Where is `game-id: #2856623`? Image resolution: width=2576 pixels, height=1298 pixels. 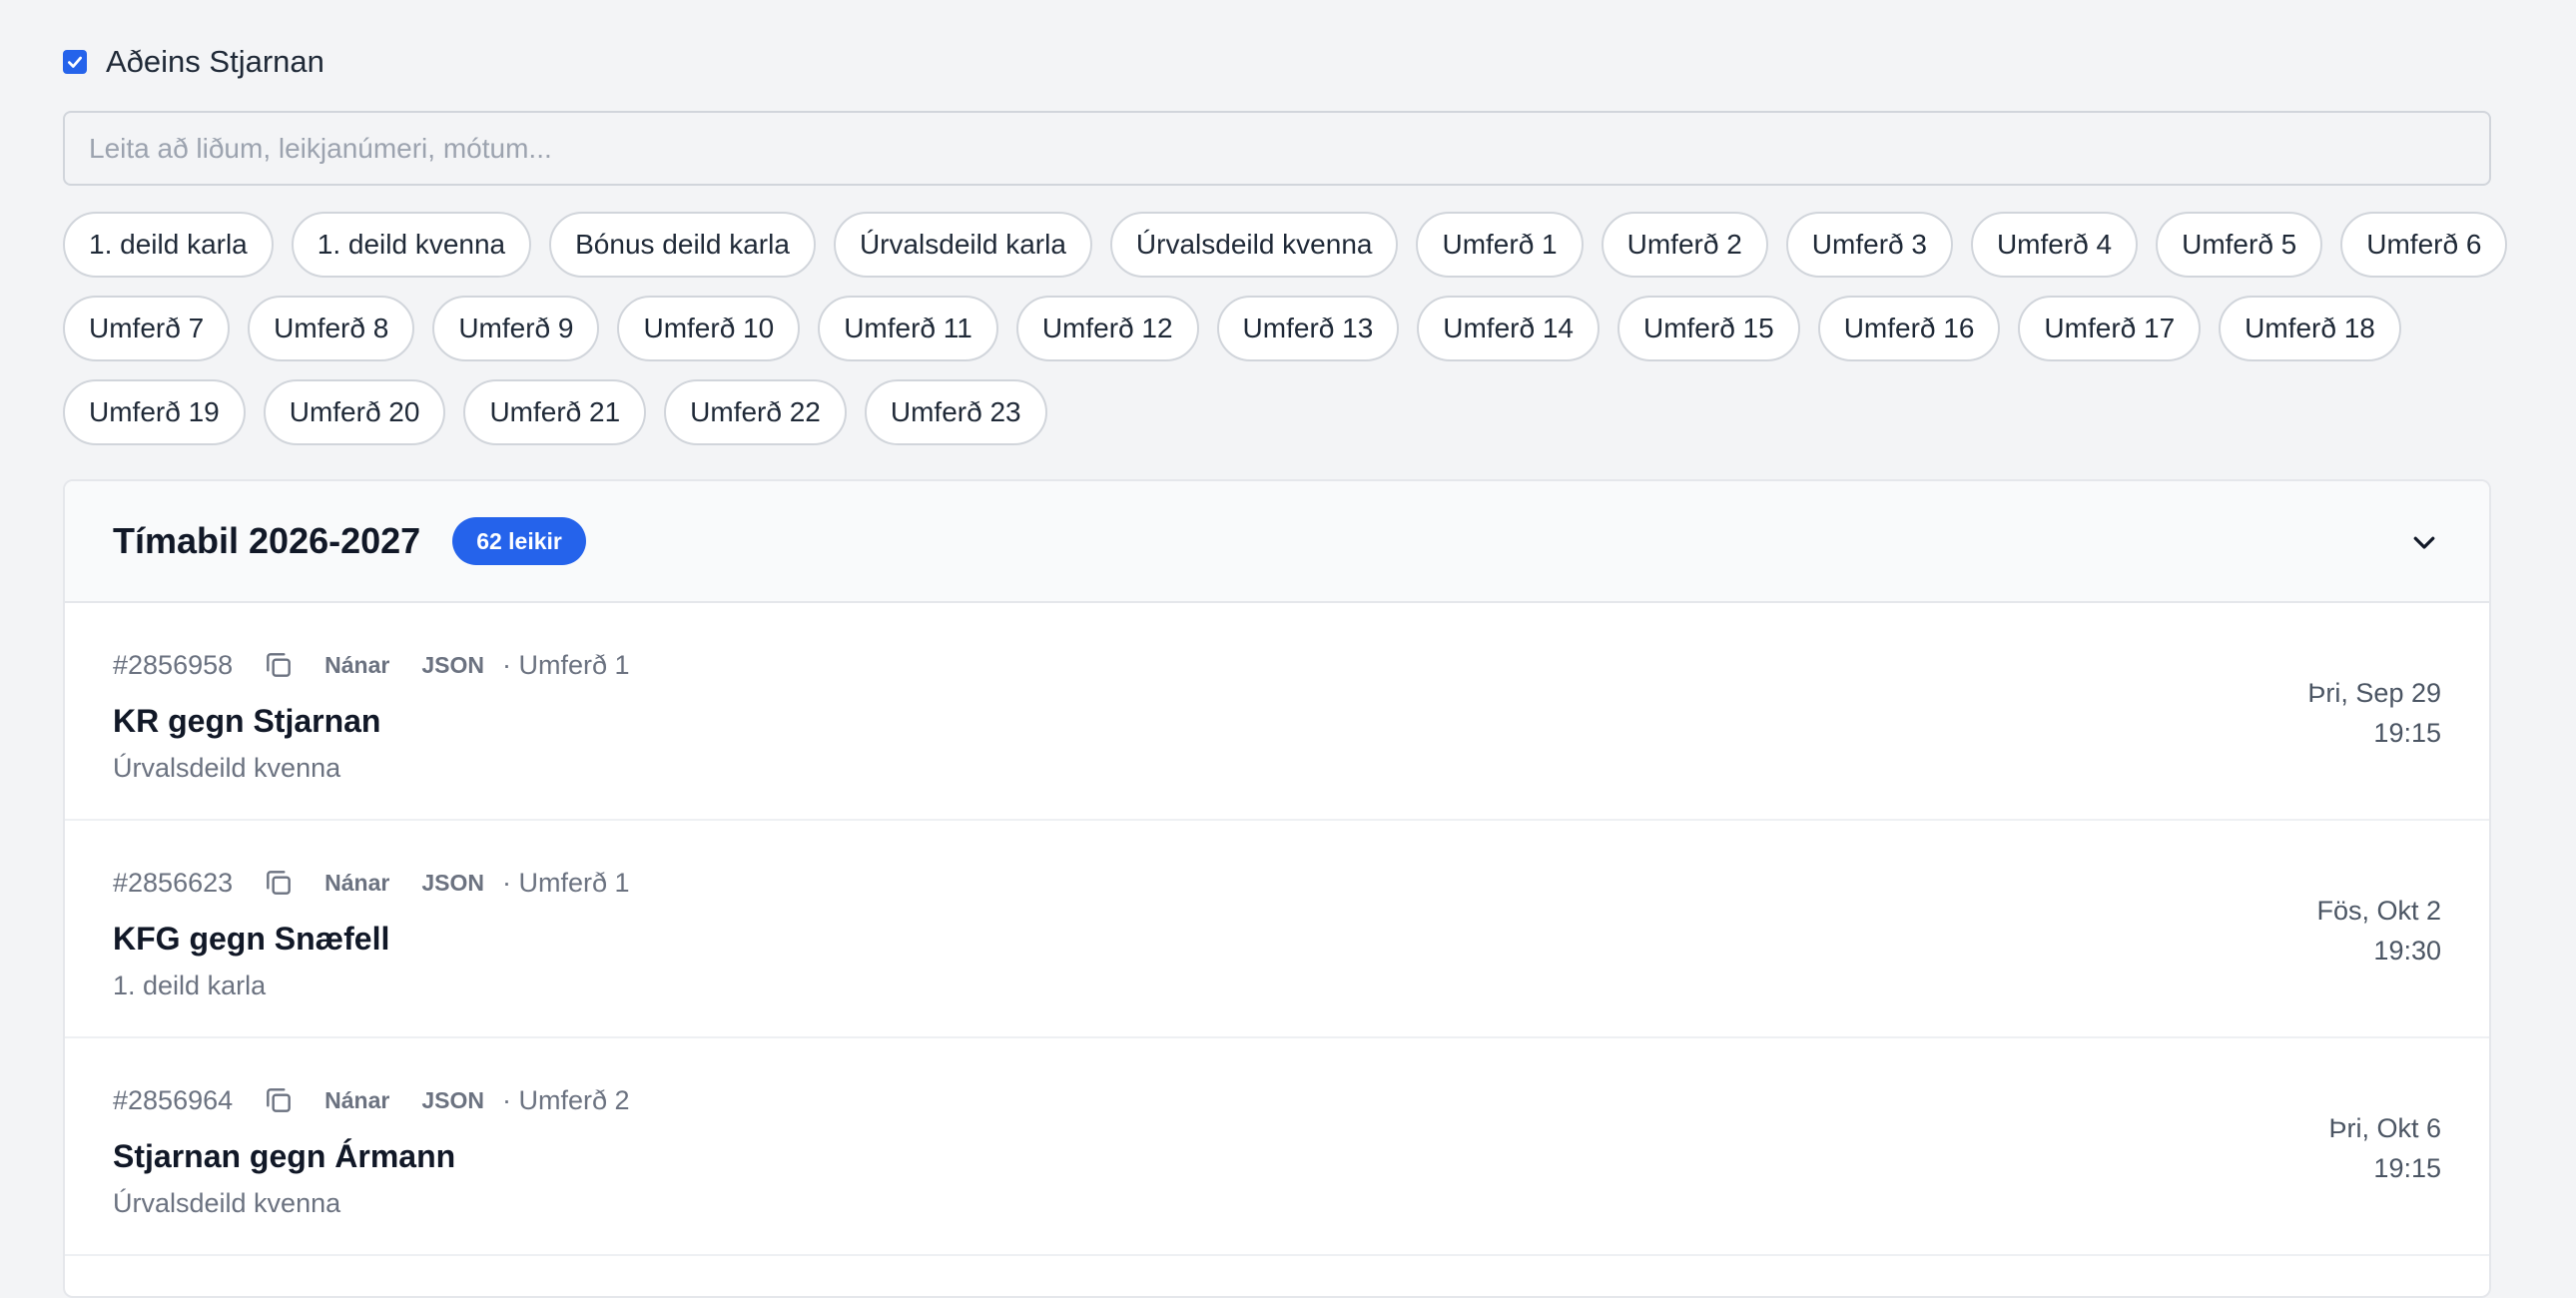 game-id: #2856623 is located at coordinates (173, 883).